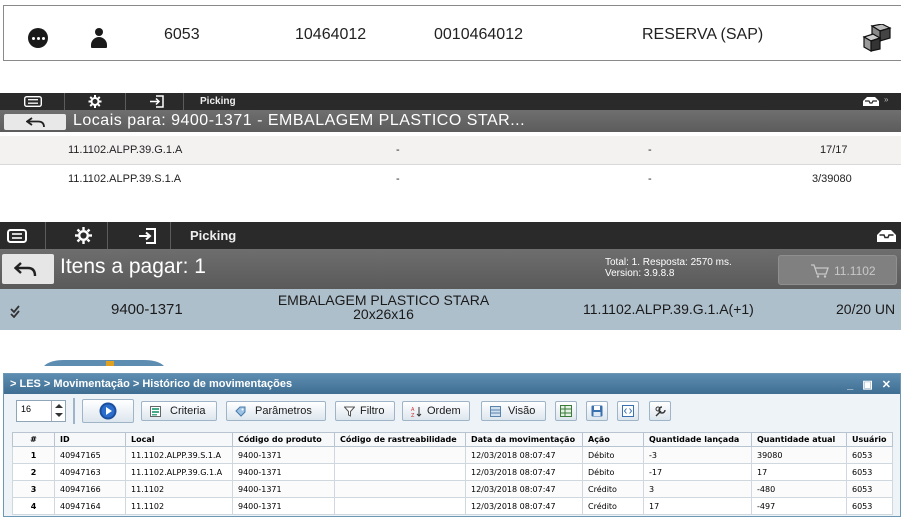 Image resolution: width=901 pixels, height=517 pixels. Describe the element at coordinates (869, 439) in the screenshot. I see `column-header: Usuário` at that location.